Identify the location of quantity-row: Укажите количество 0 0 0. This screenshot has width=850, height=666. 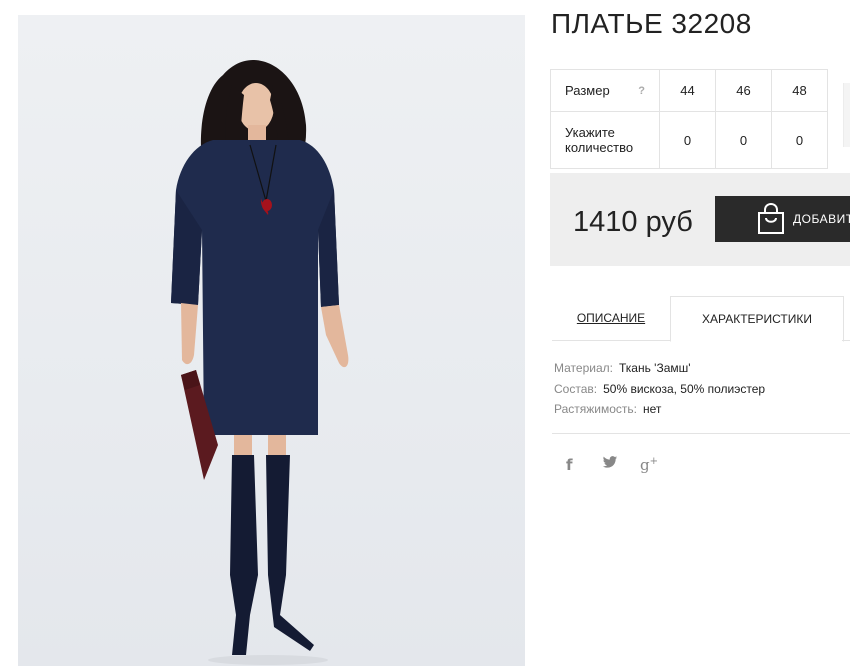
(689, 140).